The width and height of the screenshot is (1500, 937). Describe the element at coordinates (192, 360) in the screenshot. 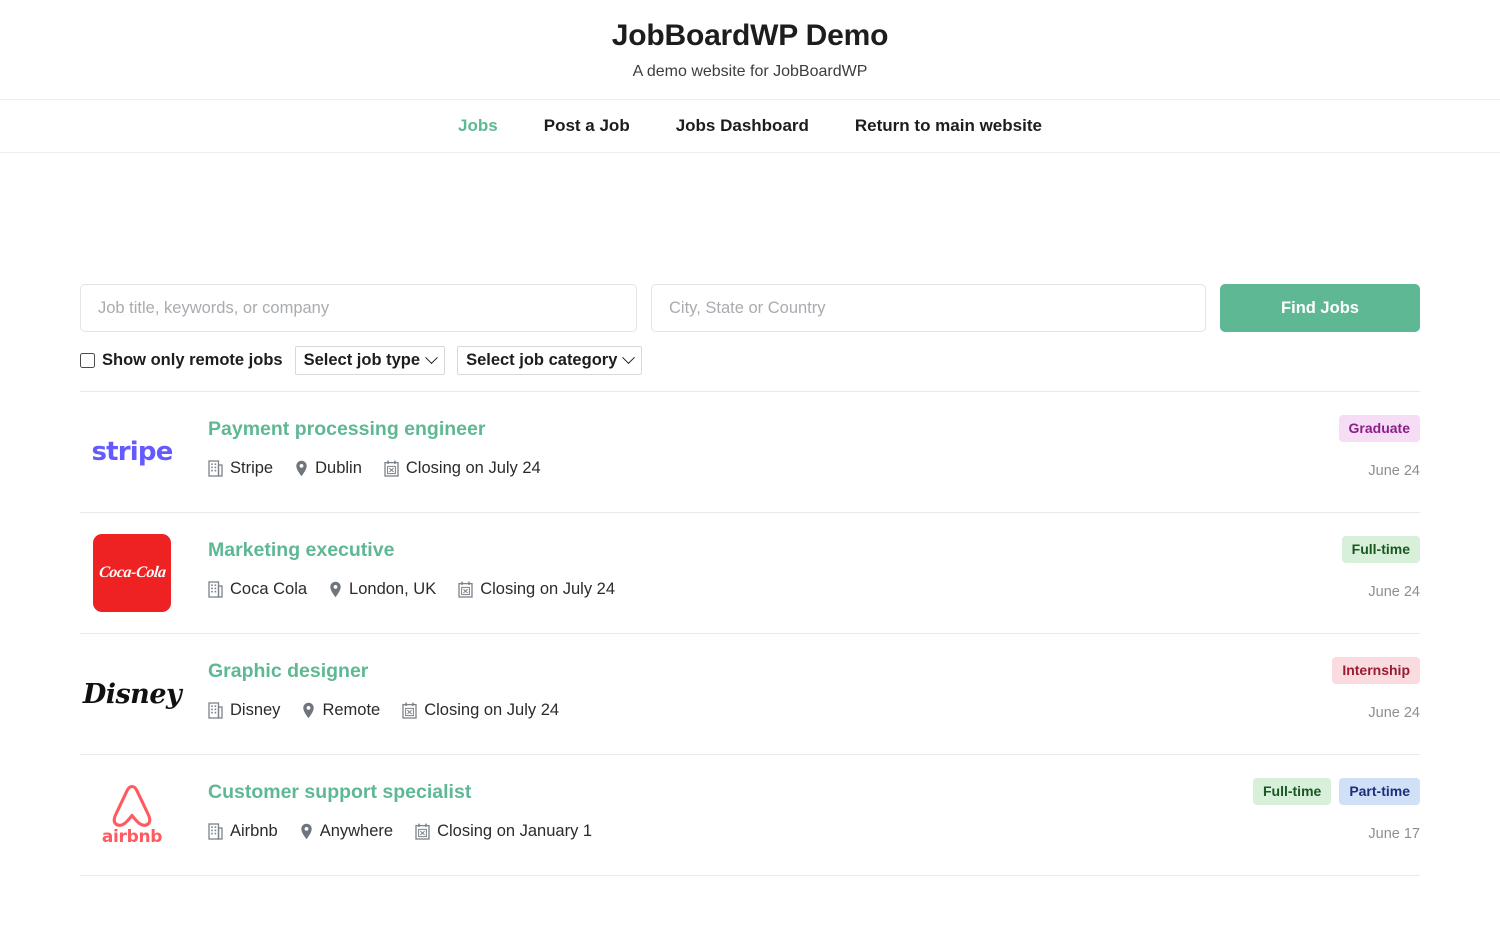

I see `remote-jobs-label: Show only remote jobs` at that location.